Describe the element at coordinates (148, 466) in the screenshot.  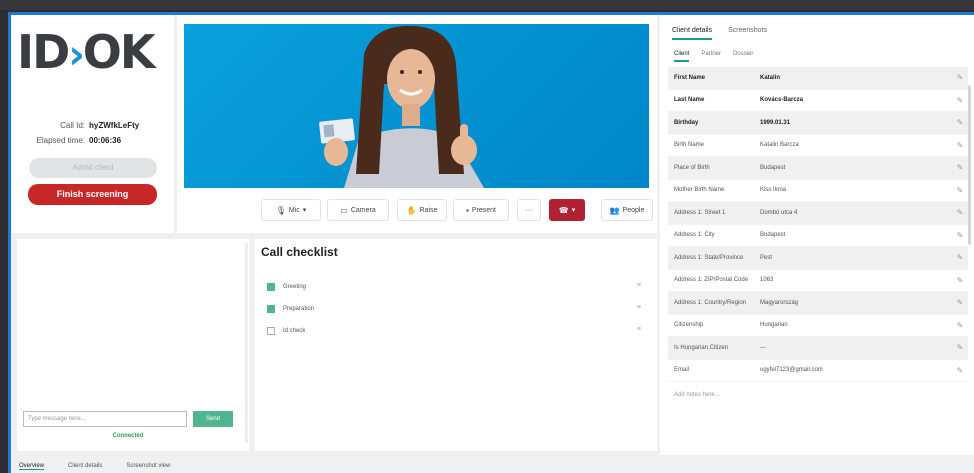
I see `tab-screenshot-view: Screenshot view` at that location.